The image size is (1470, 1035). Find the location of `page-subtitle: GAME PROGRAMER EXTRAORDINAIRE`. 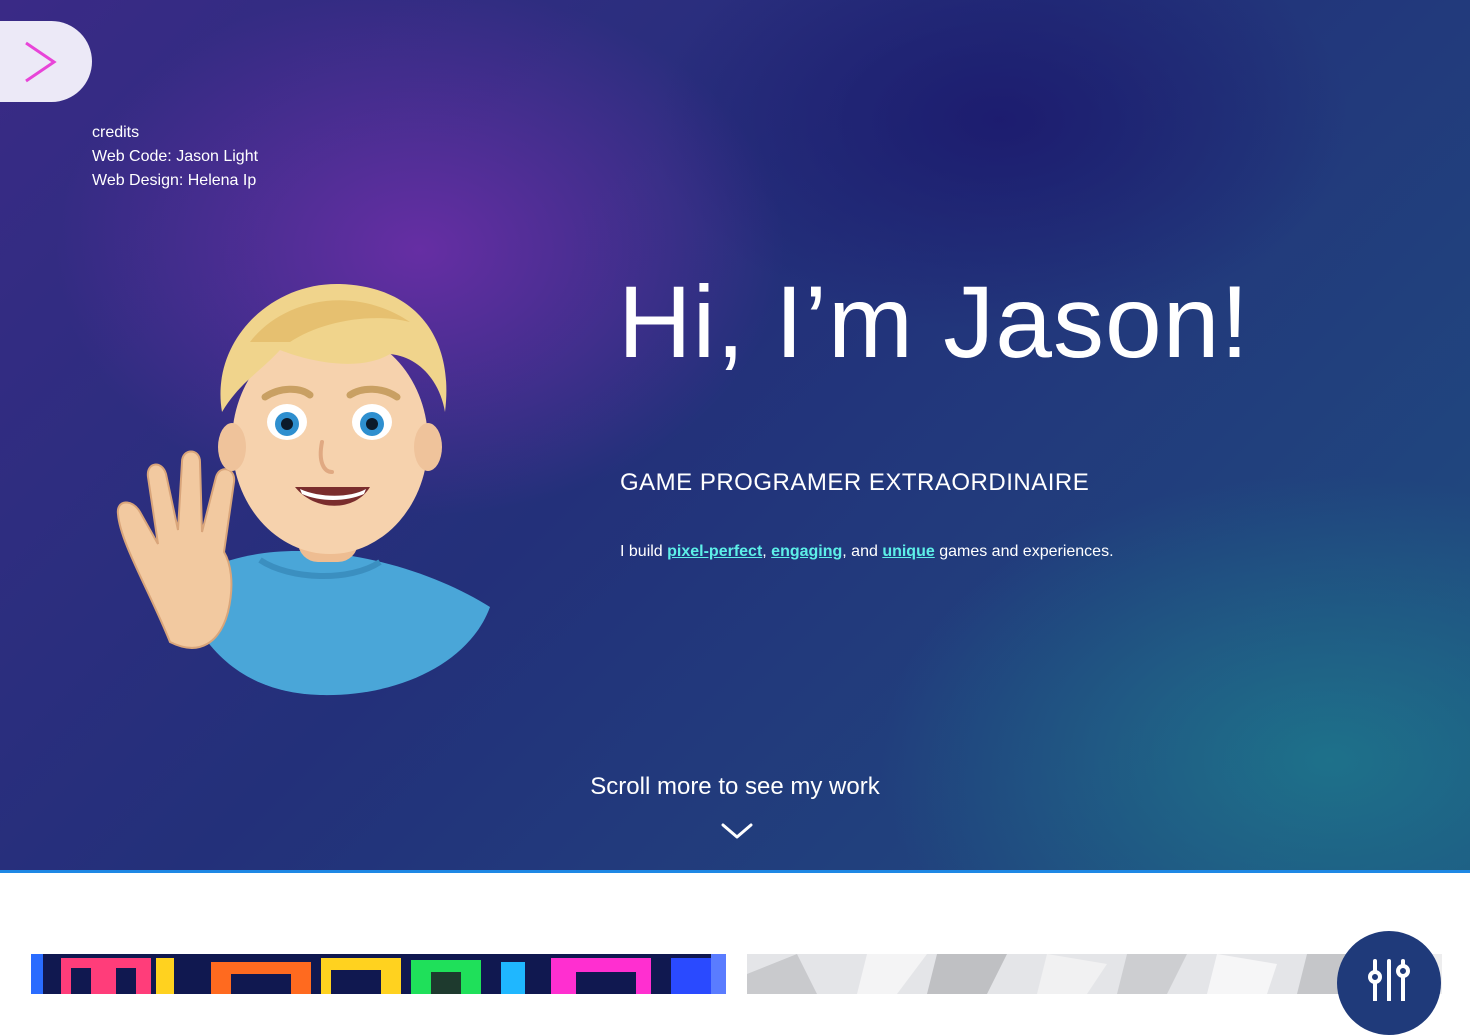

page-subtitle: GAME PROGRAMER EXTRAORDINAIRE is located at coordinates (855, 482).